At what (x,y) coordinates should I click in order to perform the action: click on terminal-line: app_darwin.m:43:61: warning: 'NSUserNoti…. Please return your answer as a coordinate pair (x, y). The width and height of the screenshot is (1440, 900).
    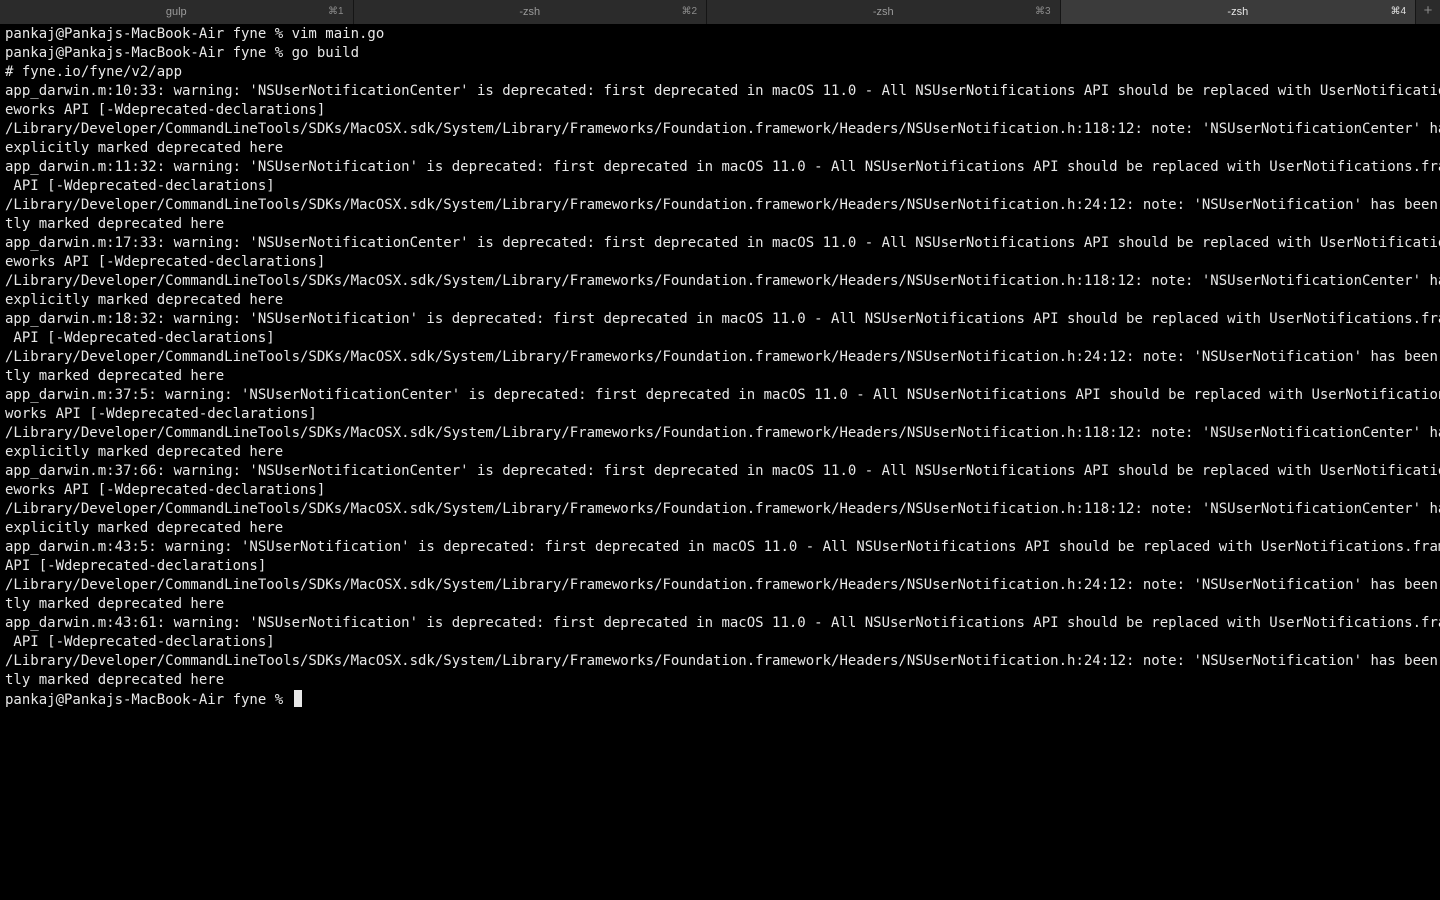
    Looking at the image, I should click on (722, 623).